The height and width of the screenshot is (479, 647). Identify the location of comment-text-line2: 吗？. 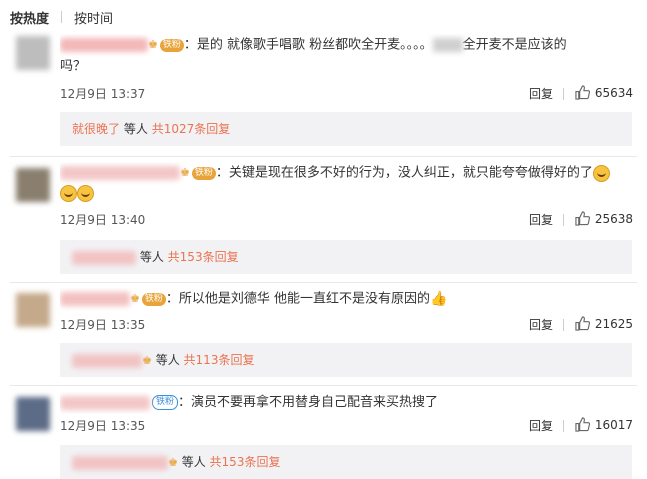
(347, 67).